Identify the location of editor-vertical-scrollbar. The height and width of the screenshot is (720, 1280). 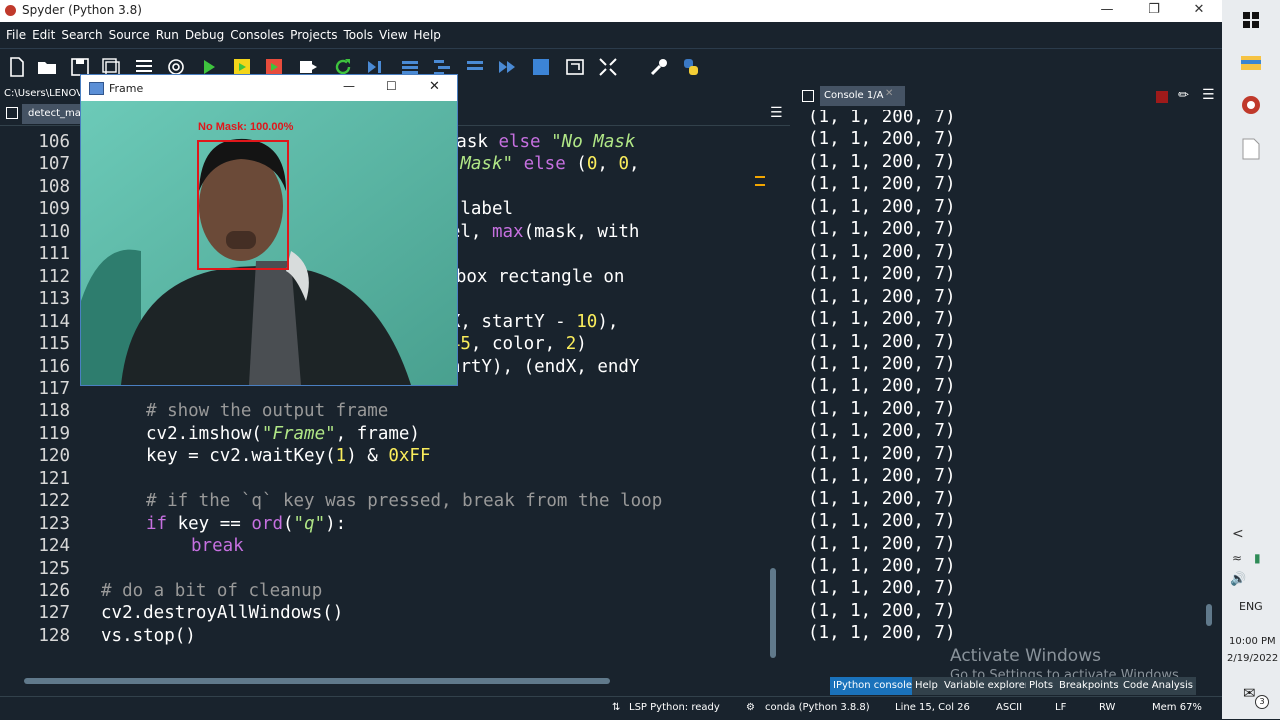
(773, 396).